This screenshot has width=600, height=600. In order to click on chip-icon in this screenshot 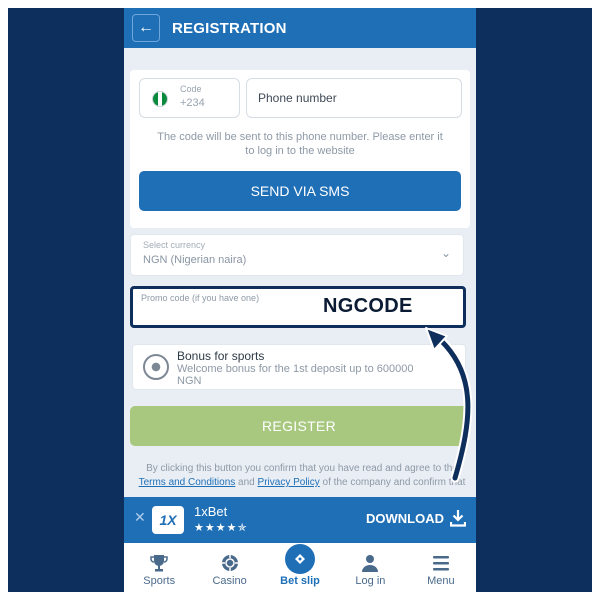, I will do `click(229, 563)`.